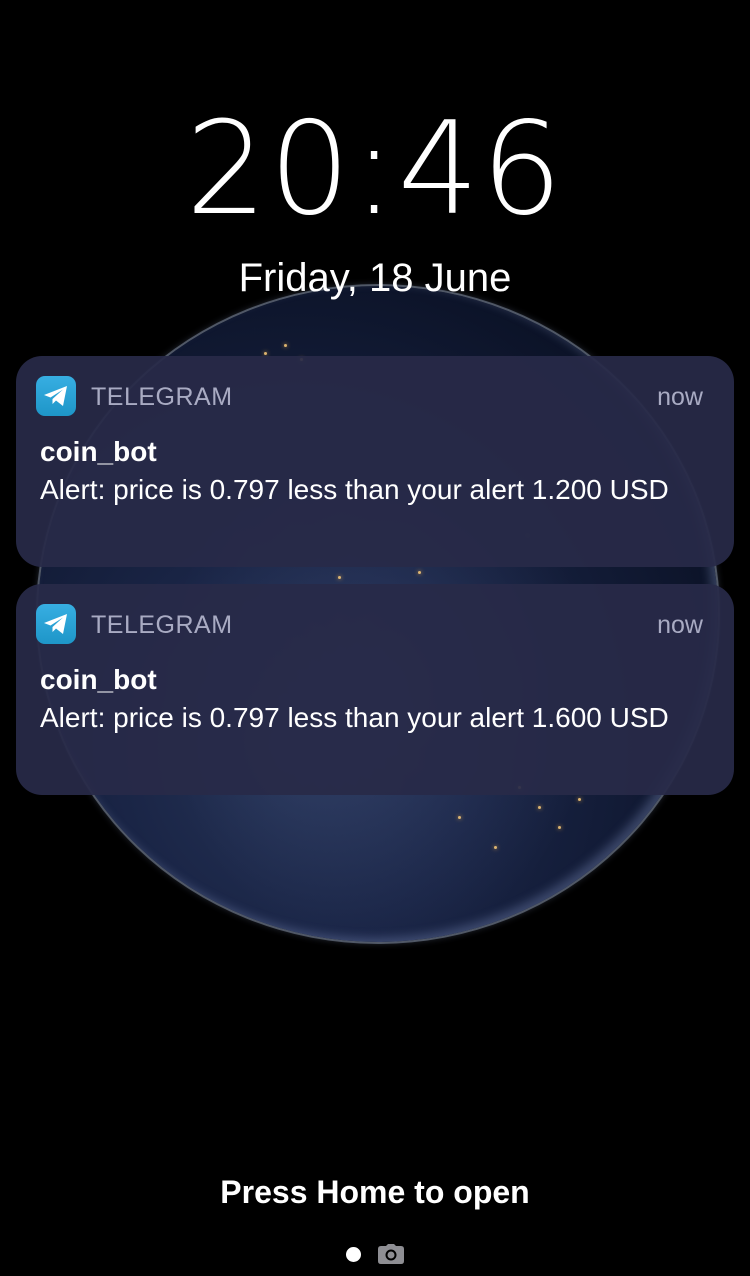  I want to click on press-home-hint: Press Home to open, so click(375, 1192).